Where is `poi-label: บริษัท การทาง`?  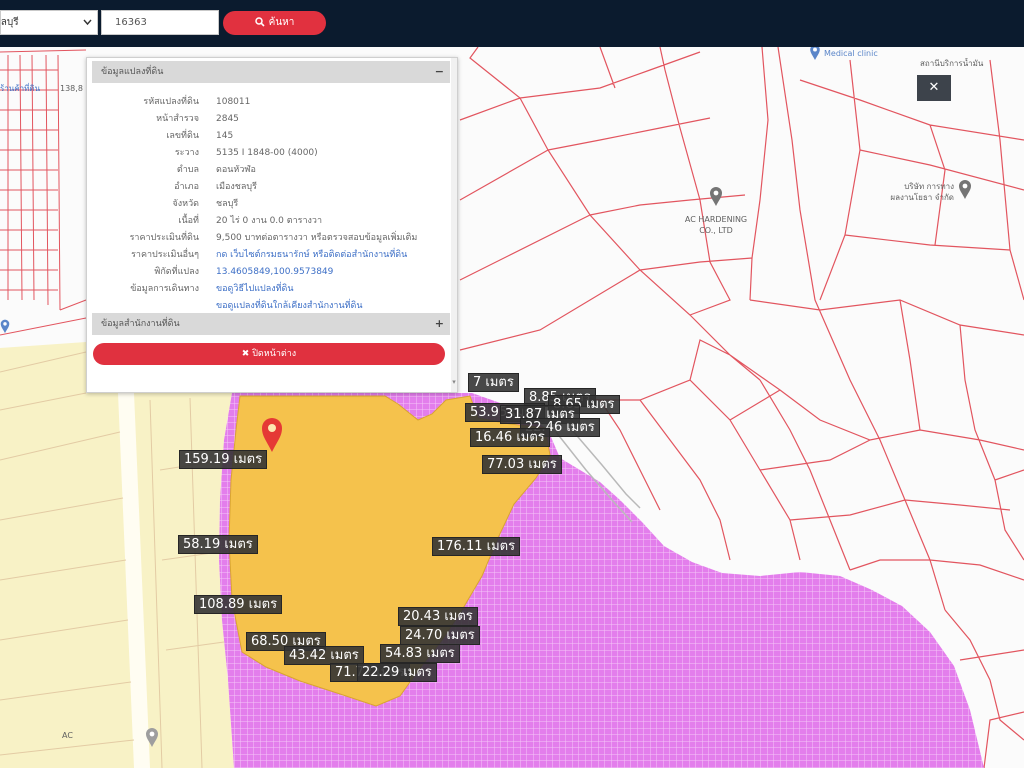
poi-label: บริษัท การทาง is located at coordinates (929, 186).